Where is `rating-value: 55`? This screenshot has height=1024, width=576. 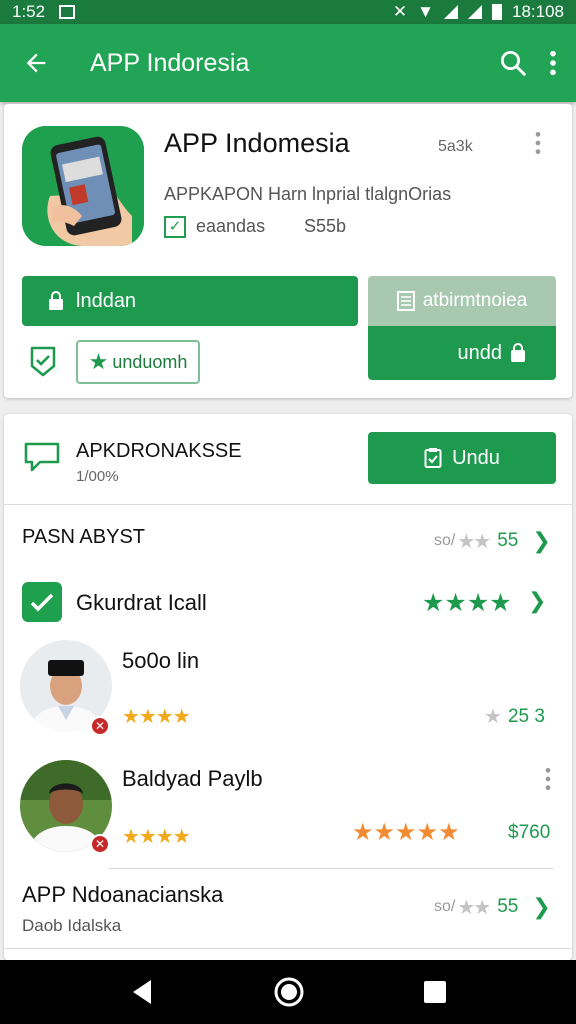
rating-value: 55 is located at coordinates (508, 540).